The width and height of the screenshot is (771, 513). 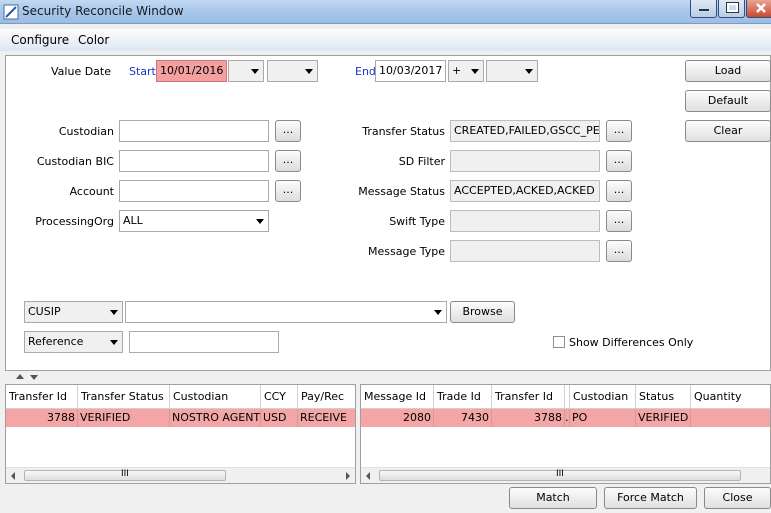 I want to click on custodian-field, so click(x=194, y=131).